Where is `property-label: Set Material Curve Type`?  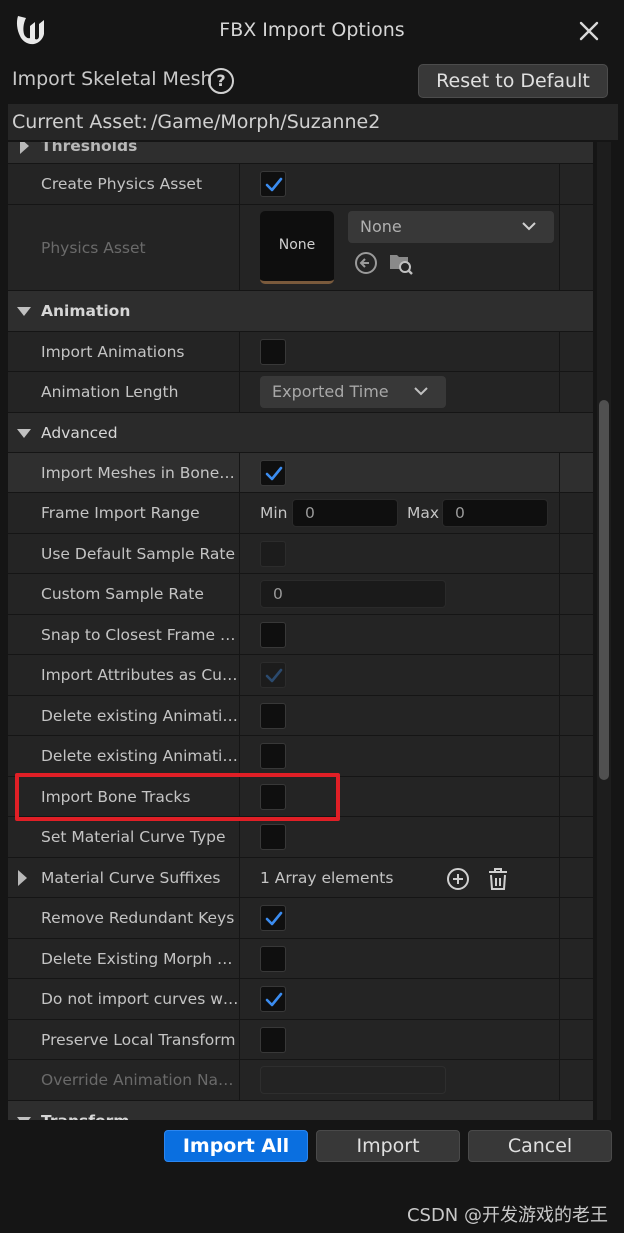
property-label: Set Material Curve Type is located at coordinates (133, 837).